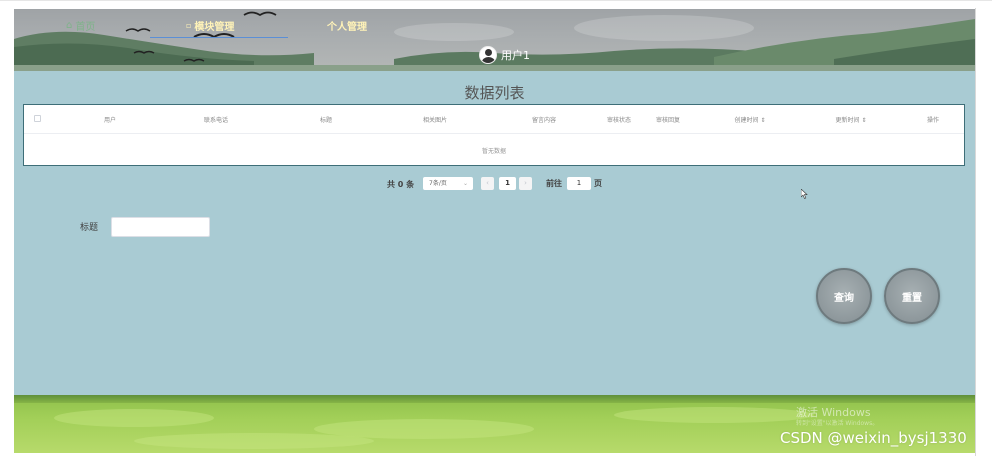 This screenshot has width=992, height=456. What do you see at coordinates (189, 25) in the screenshot?
I see `grid-icon: ▫` at bounding box center [189, 25].